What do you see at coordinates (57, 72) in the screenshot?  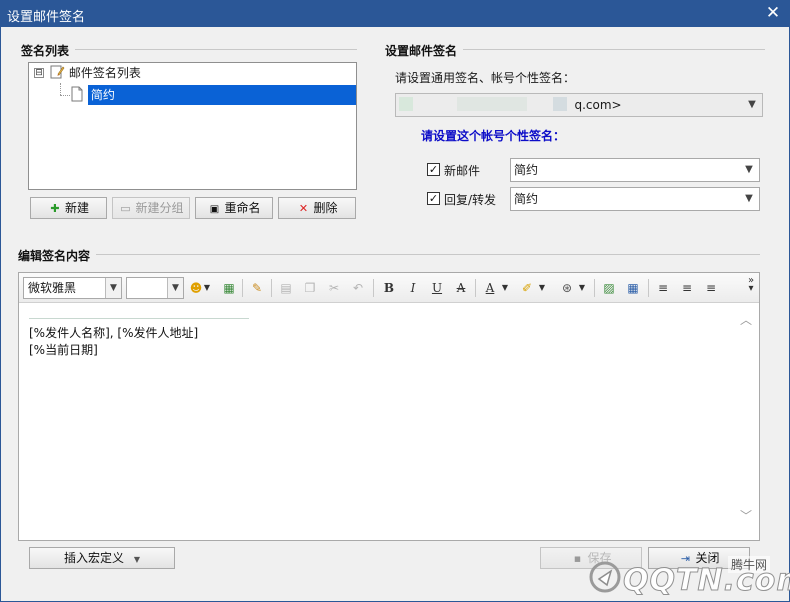 I see `signature-folder-icon` at bounding box center [57, 72].